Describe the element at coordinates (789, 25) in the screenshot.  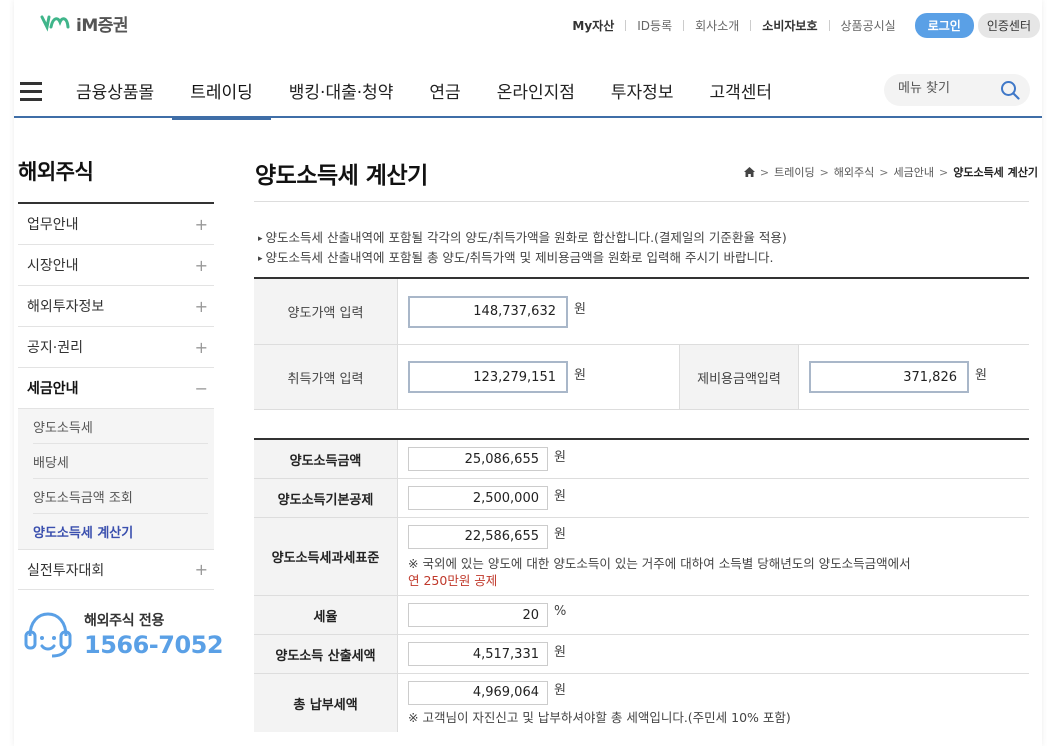
I see `util-link-consumer-protection: 소비자보호` at that location.